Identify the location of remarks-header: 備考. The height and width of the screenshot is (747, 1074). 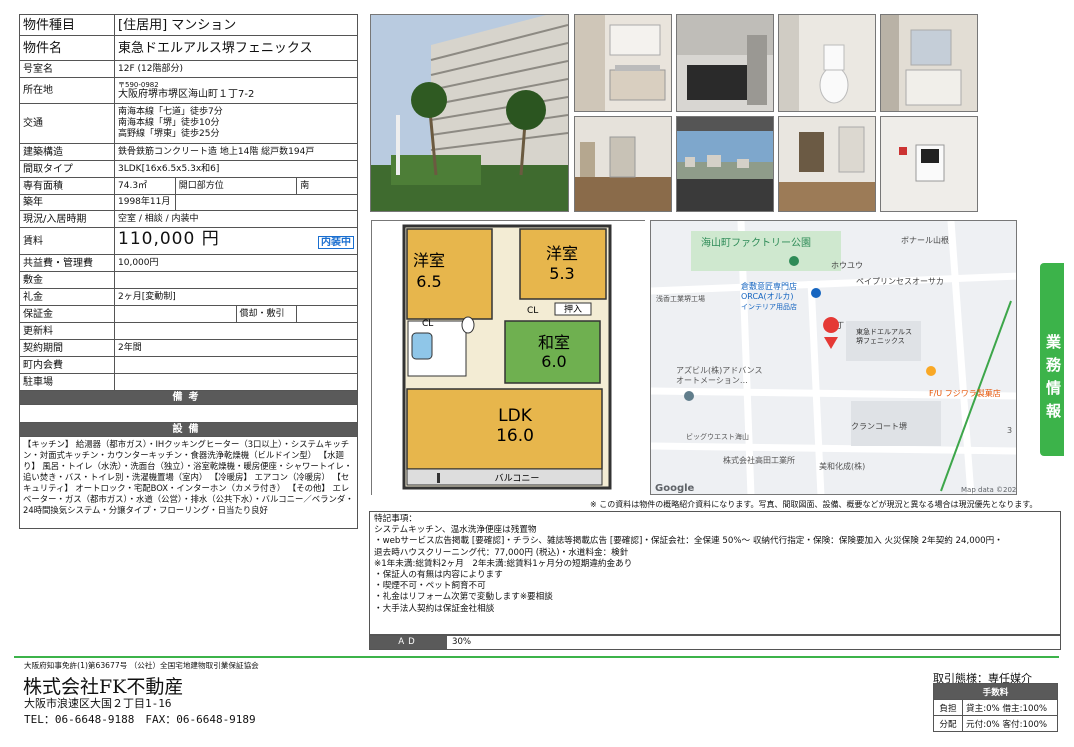
(188, 397).